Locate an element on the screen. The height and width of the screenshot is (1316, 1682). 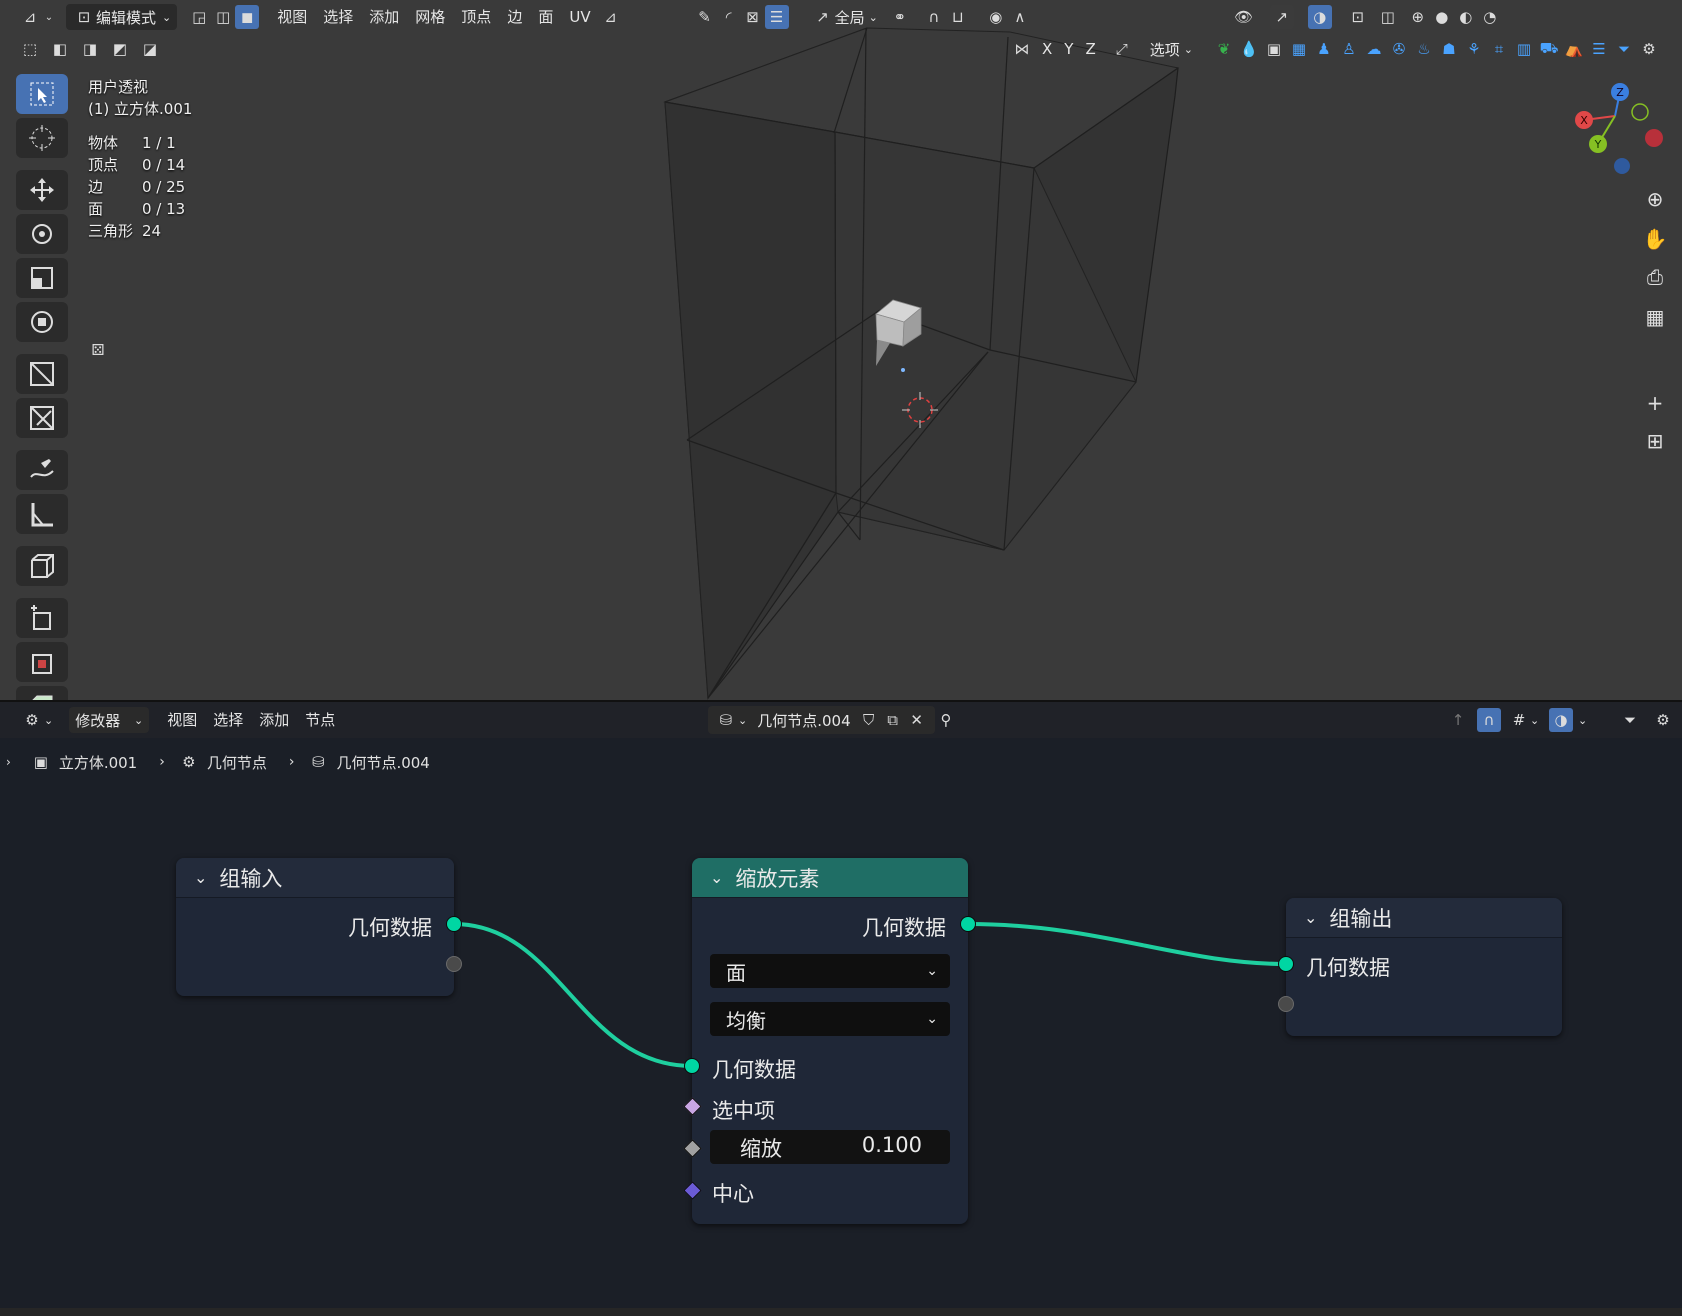
building-icon: ▥ is located at coordinates (1524, 49).